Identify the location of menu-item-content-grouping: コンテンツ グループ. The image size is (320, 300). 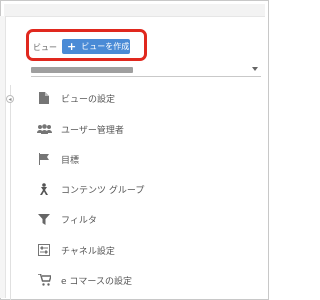
(141, 189).